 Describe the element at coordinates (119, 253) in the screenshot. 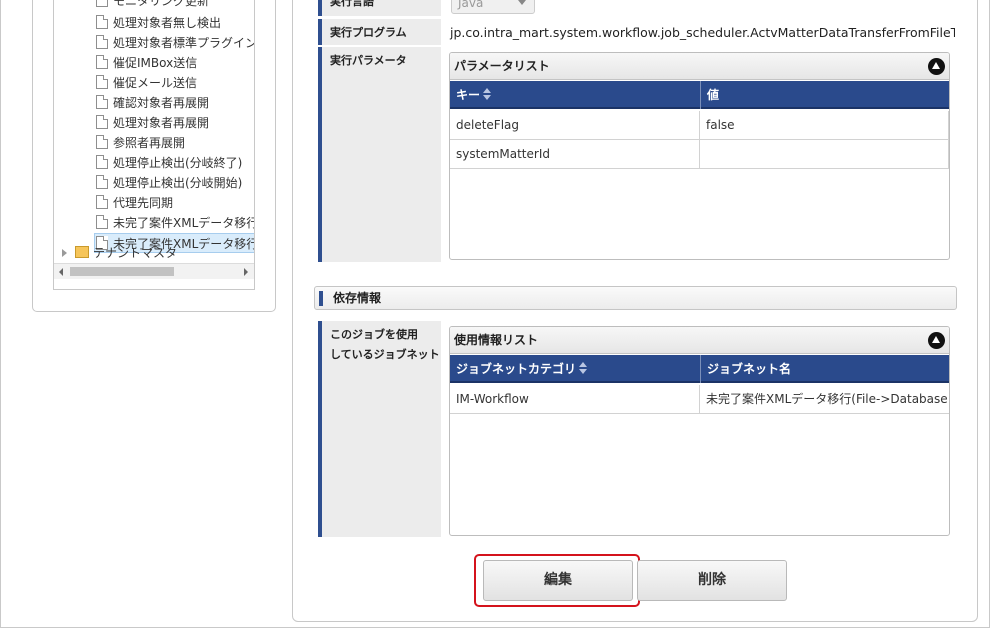

I see `tree-item-tenant-master: テナントマスタ` at that location.